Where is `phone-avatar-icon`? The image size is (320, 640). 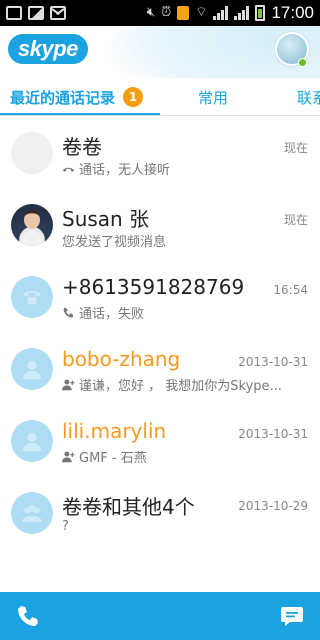
phone-avatar-icon is located at coordinates (32, 297).